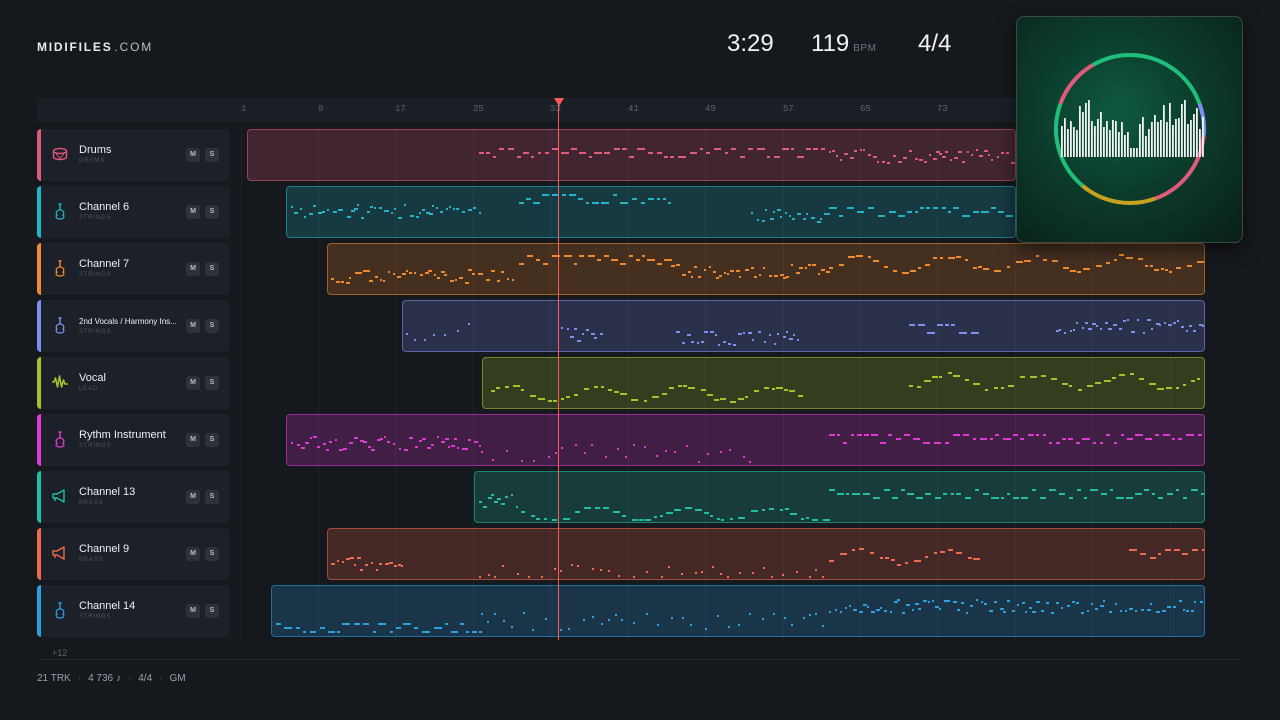 The image size is (1280, 720). I want to click on track-name: Rythm Instrument, so click(130, 435).